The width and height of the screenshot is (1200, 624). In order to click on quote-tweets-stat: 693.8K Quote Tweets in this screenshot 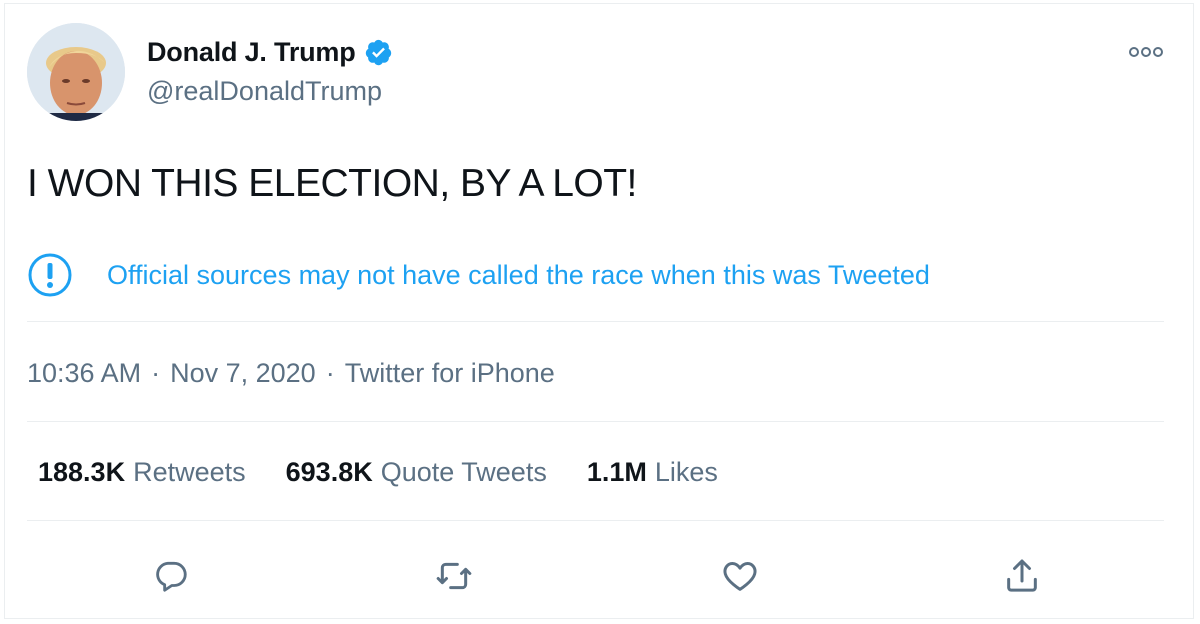, I will do `click(416, 472)`.